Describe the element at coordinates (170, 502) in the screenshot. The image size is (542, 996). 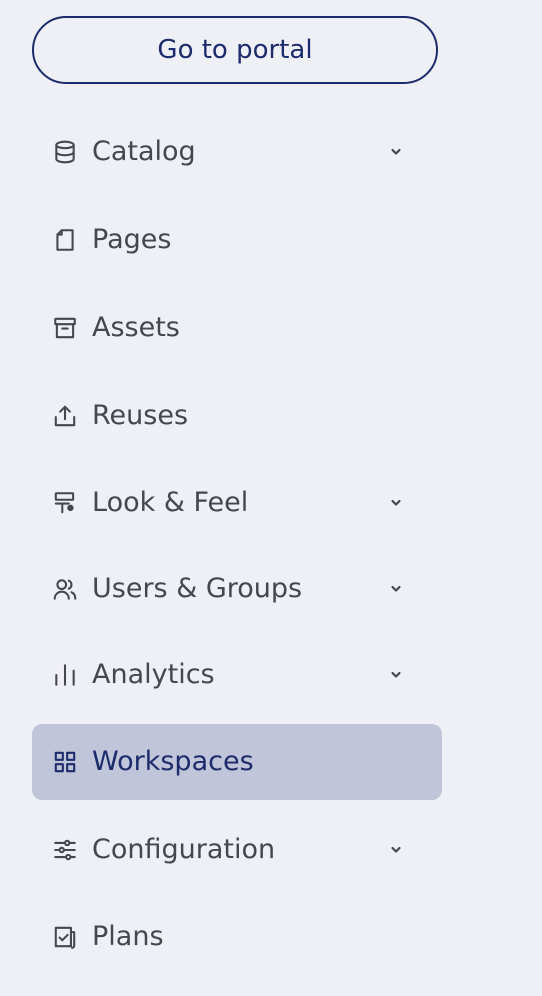
I see `sidebar-item-label: Look & Feel` at that location.